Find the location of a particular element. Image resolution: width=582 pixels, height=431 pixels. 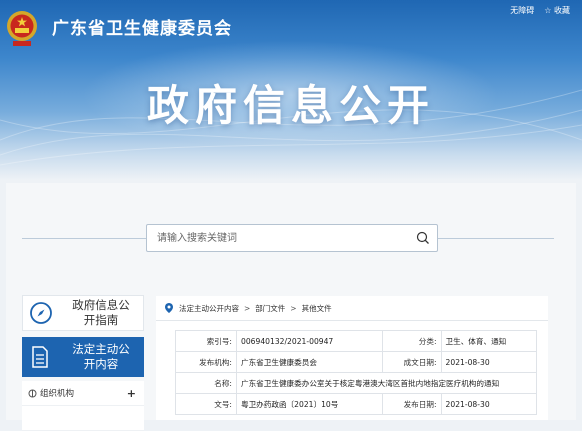

table-row: 文号: 粤卫办药政函〔2021〕10号 发布日期: 2021-08-30 is located at coordinates (356, 404).